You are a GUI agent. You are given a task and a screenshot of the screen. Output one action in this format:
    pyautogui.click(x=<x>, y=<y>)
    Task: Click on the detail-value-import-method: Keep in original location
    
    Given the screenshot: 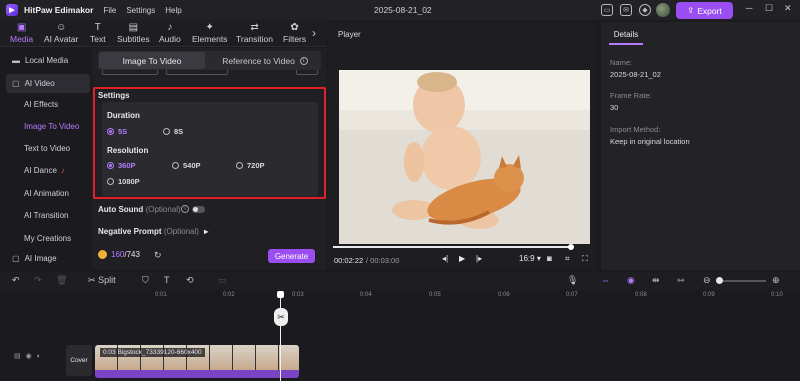 What is the action you would take?
    pyautogui.click(x=650, y=141)
    